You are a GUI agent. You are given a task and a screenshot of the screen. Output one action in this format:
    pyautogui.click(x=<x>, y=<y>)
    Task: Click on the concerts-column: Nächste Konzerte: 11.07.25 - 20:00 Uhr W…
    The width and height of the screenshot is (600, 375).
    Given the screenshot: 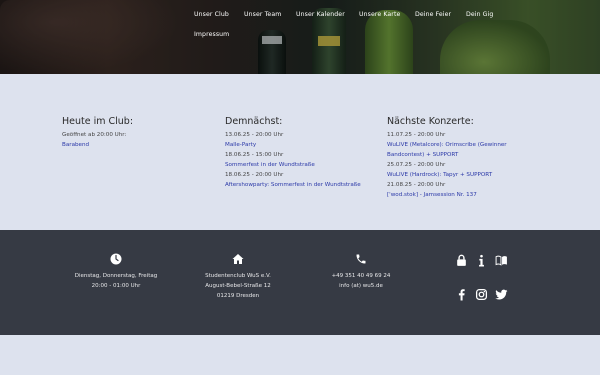 What is the action you would take?
    pyautogui.click(x=467, y=158)
    